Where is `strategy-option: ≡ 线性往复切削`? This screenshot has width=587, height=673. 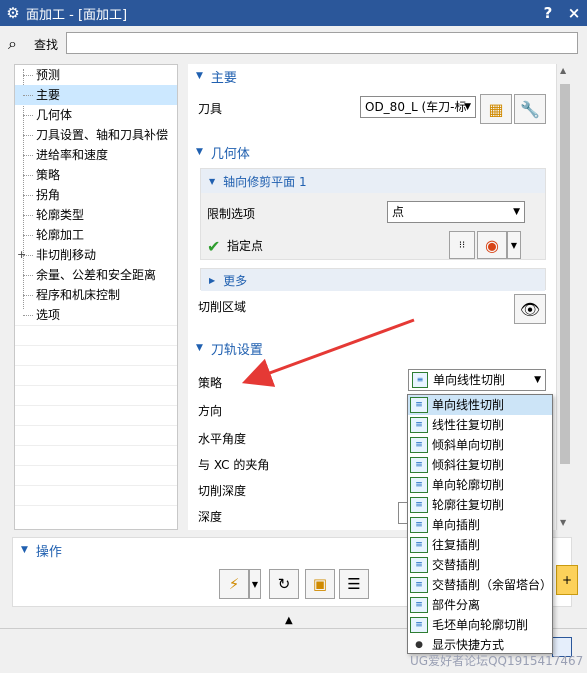
strategy-option: ≡ 线性往复切削 is located at coordinates (480, 425).